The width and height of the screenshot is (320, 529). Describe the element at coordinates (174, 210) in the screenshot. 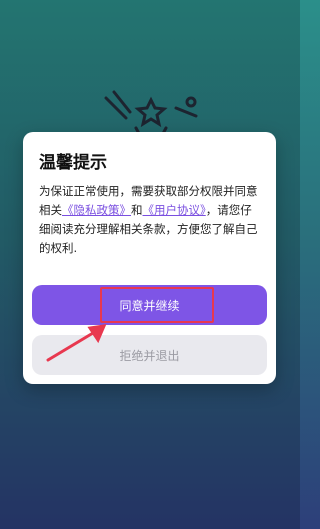

I see `user-agreement-link: 《用户协议》` at that location.